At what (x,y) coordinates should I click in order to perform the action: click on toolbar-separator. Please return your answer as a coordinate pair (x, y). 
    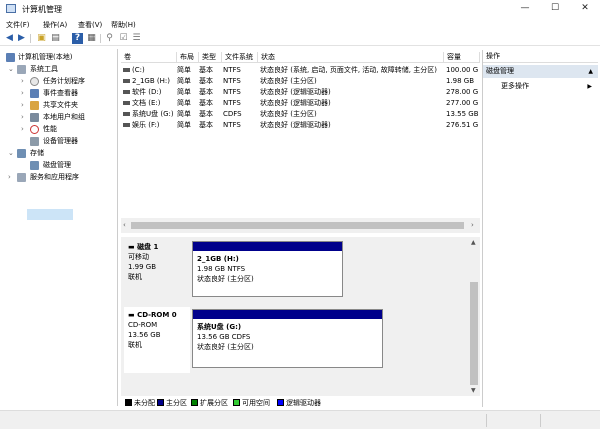
    Looking at the image, I should click on (30, 38).